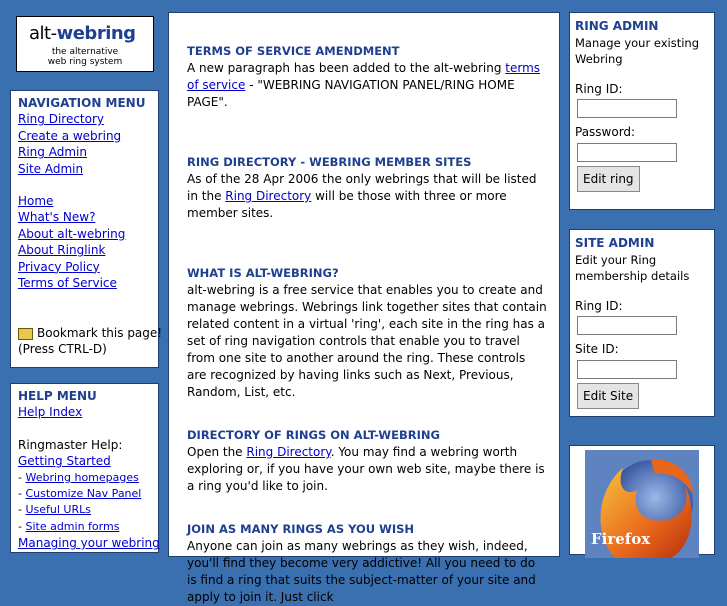 The height and width of the screenshot is (606, 727). Describe the element at coordinates (608, 178) in the screenshot. I see `edit-ring-button: Edit ring` at that location.